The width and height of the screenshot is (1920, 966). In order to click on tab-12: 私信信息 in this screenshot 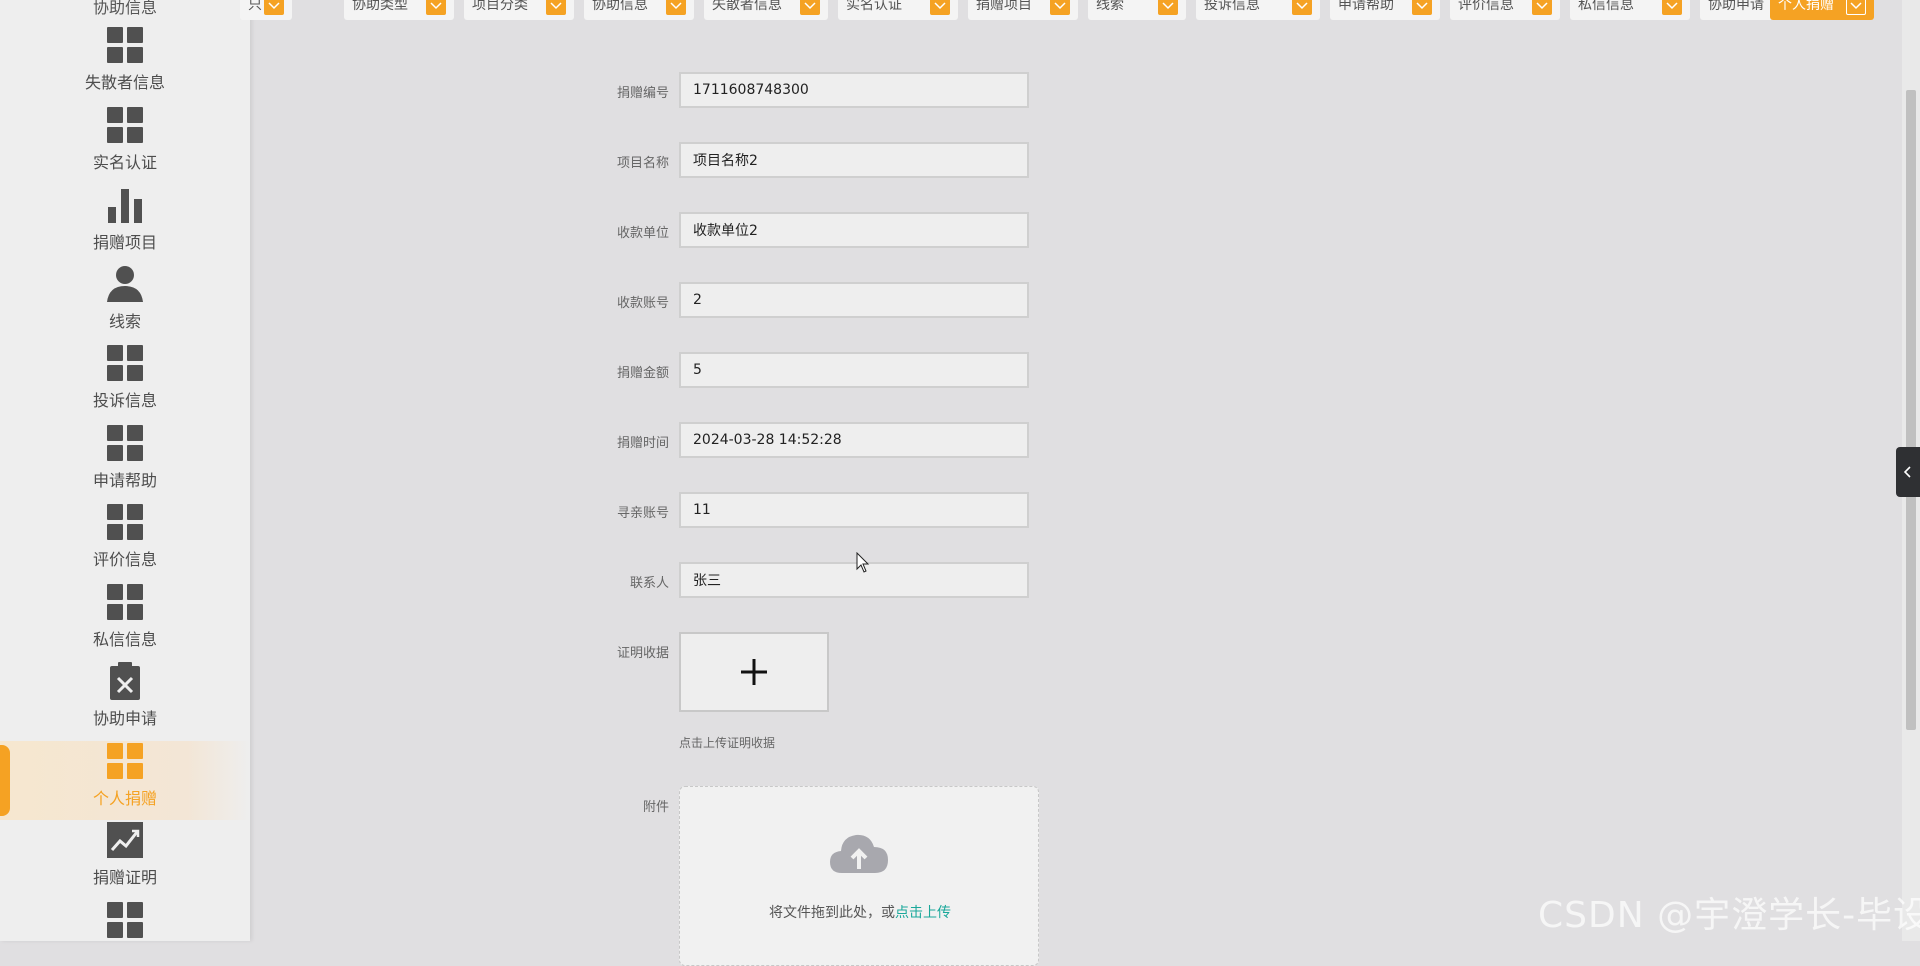, I will do `click(1630, 10)`.